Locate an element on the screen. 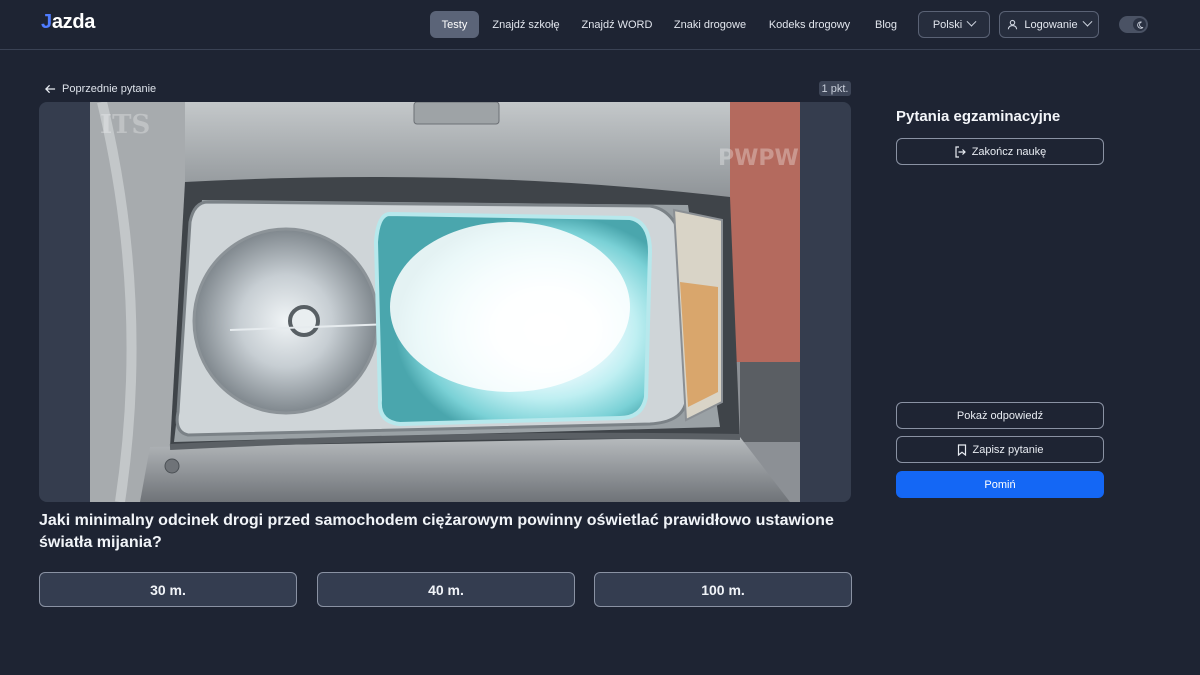 Image resolution: width=1200 pixels, height=675 pixels. language-select: Polski is located at coordinates (954, 24).